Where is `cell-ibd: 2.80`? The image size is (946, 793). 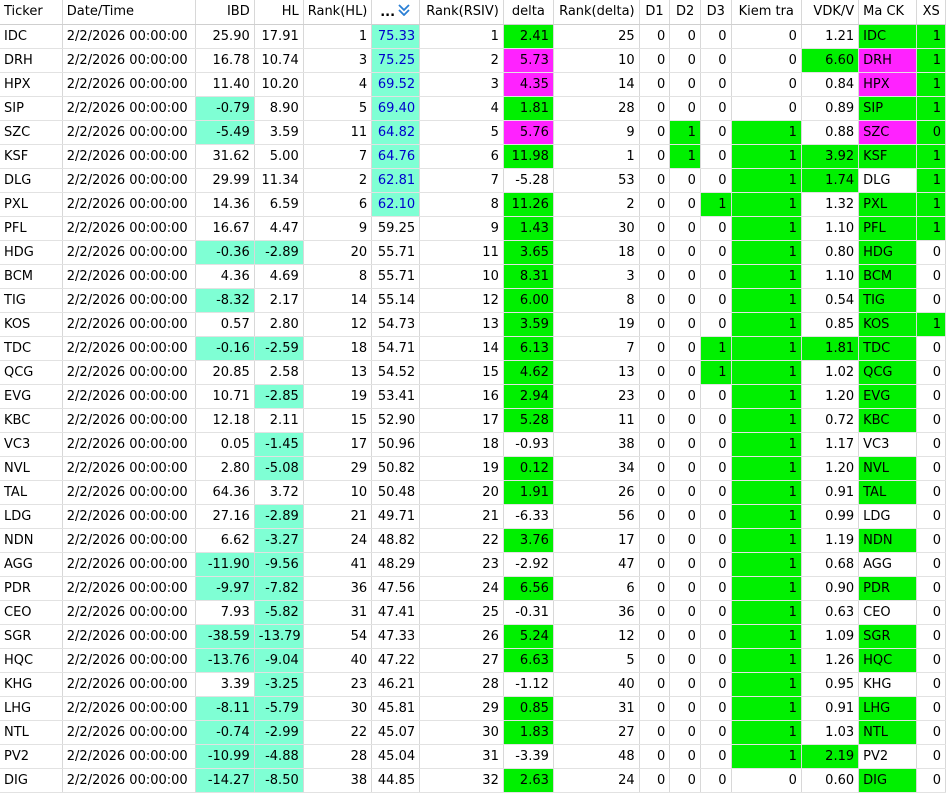 cell-ibd: 2.80 is located at coordinates (225, 468).